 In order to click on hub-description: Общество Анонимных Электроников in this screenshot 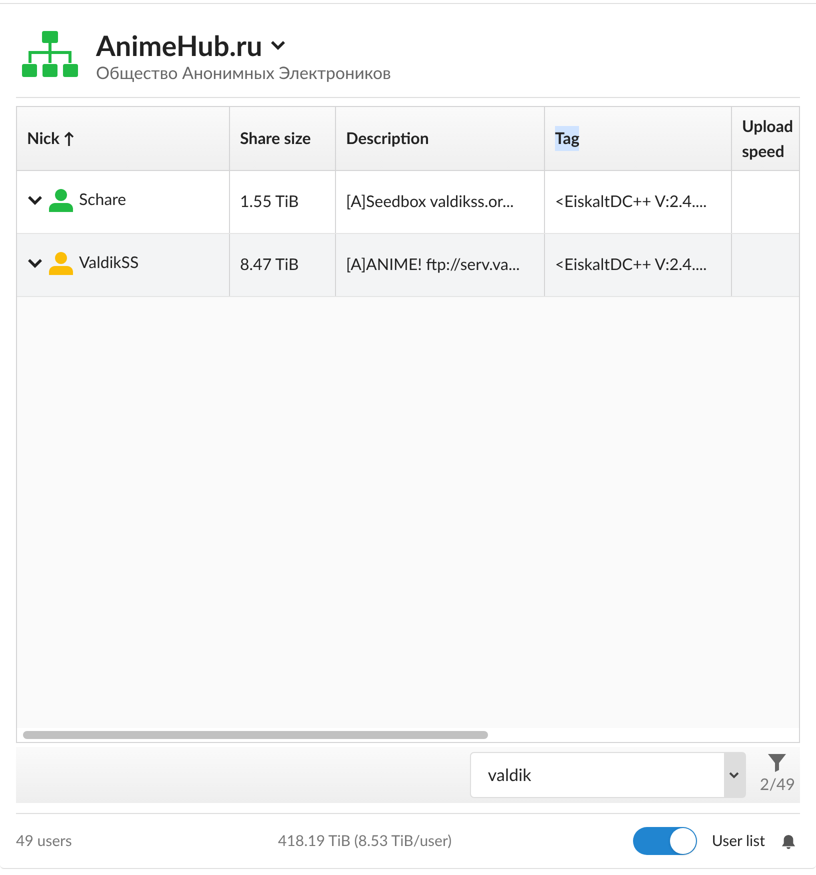, I will do `click(243, 73)`.